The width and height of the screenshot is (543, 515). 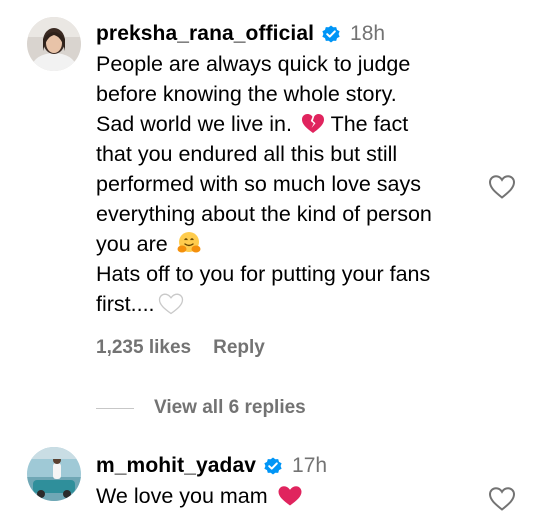 I want to click on username: m_mohit_yadav, so click(x=176, y=466).